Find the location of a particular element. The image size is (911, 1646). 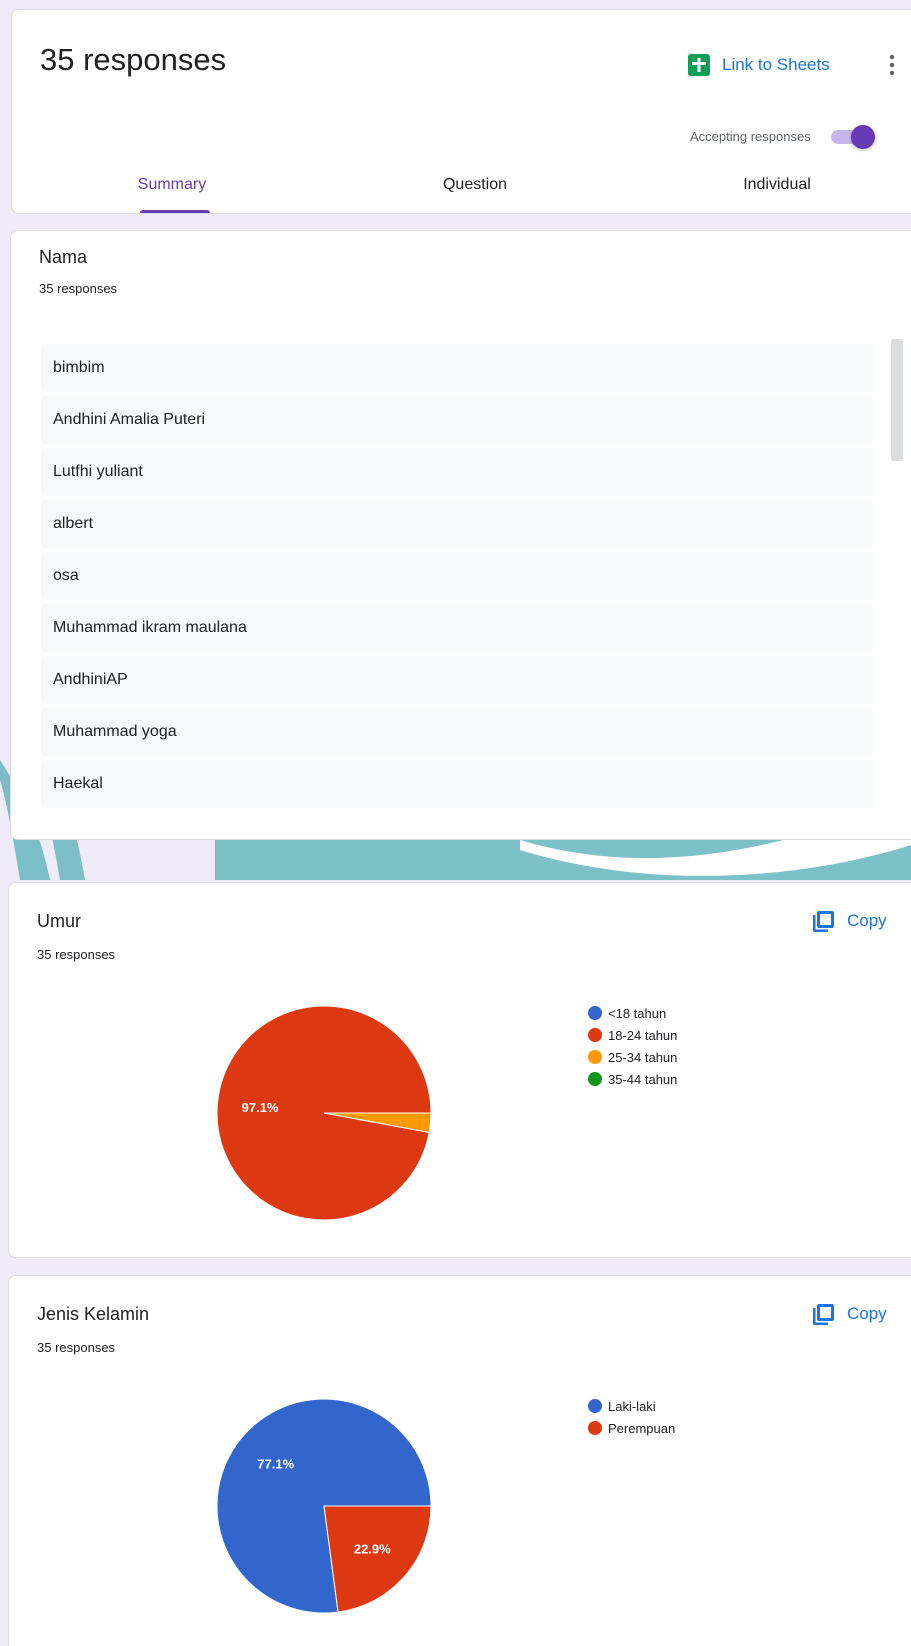

question-title: Jenis Kelamin is located at coordinates (93, 1314).